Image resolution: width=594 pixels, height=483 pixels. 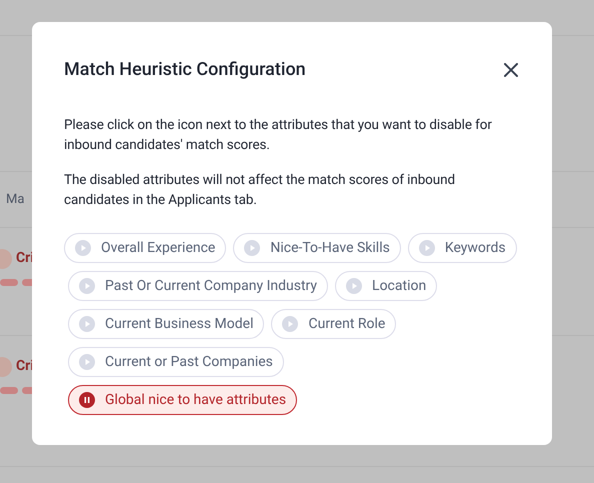 I want to click on attribute-chip: Location, so click(x=386, y=286).